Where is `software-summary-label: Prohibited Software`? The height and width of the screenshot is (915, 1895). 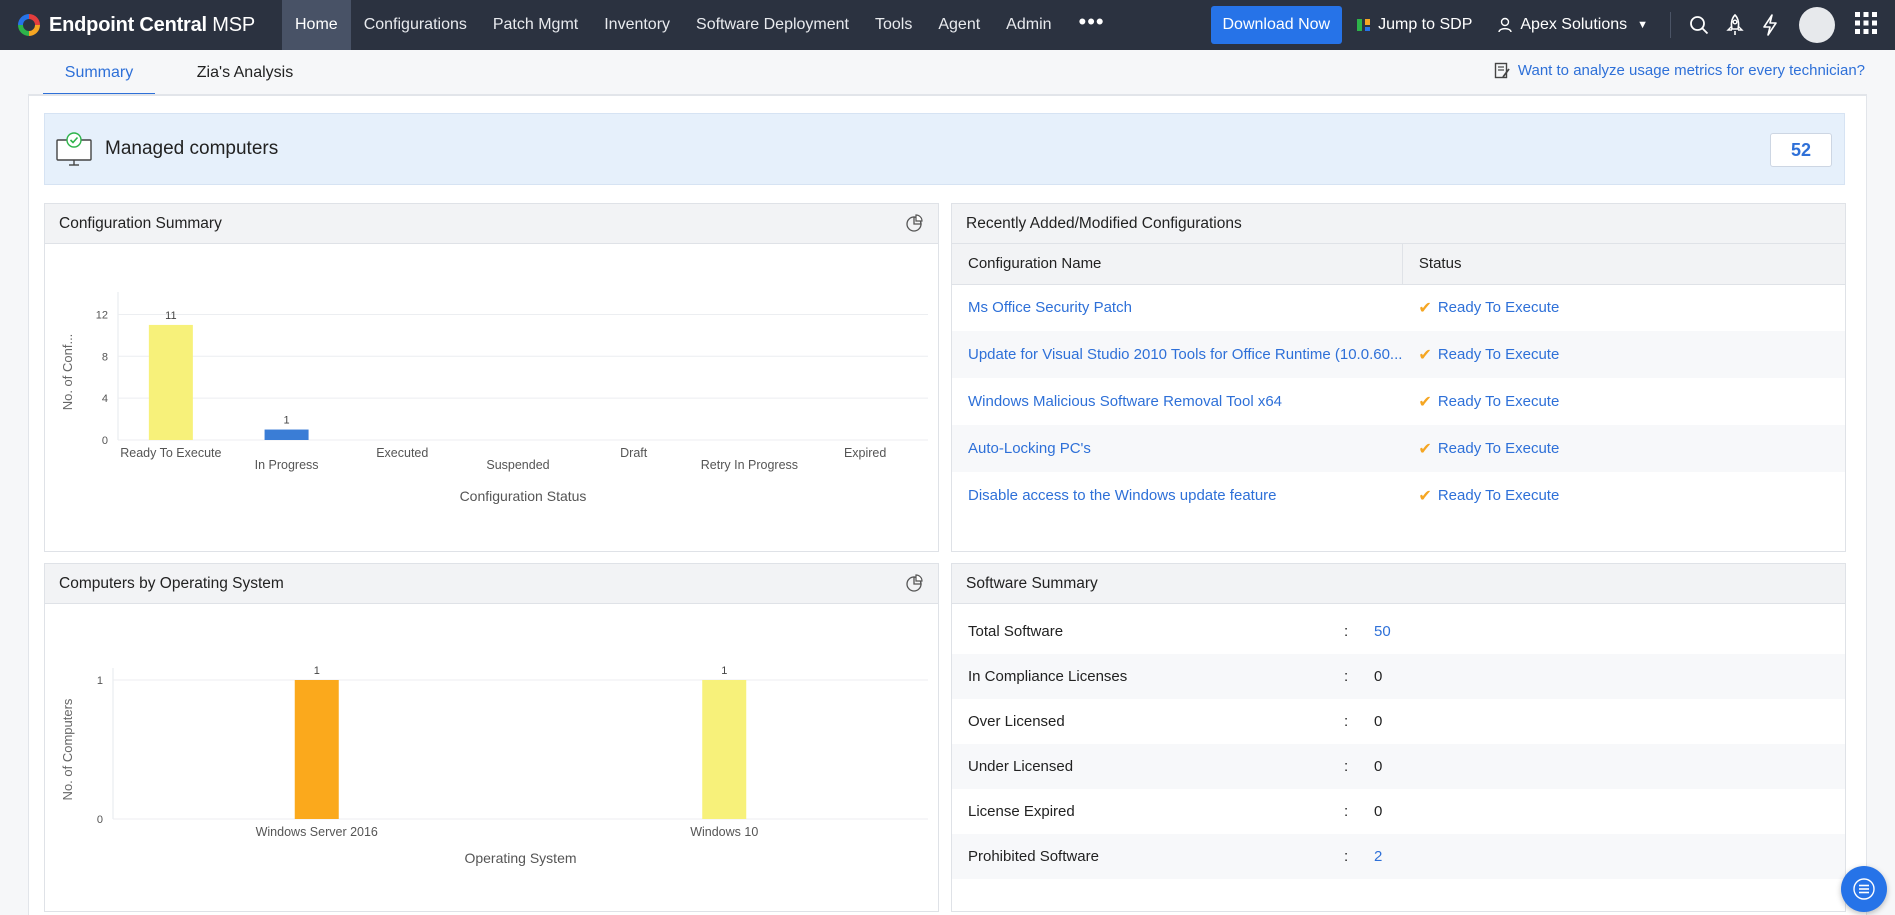
software-summary-label: Prohibited Software is located at coordinates (1033, 856).